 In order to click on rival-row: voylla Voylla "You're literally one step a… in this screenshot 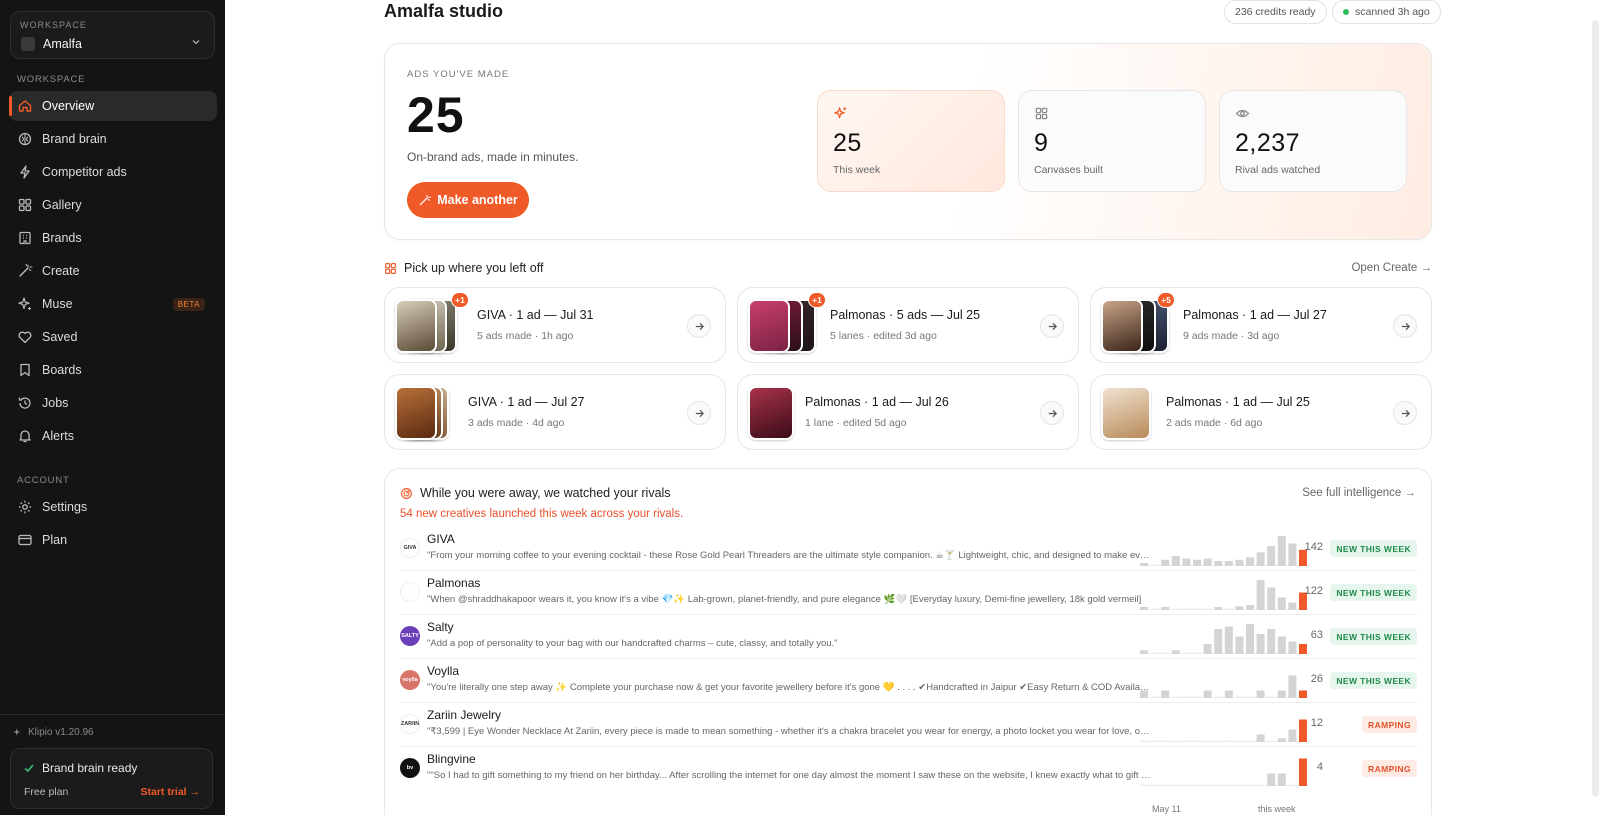, I will do `click(908, 681)`.